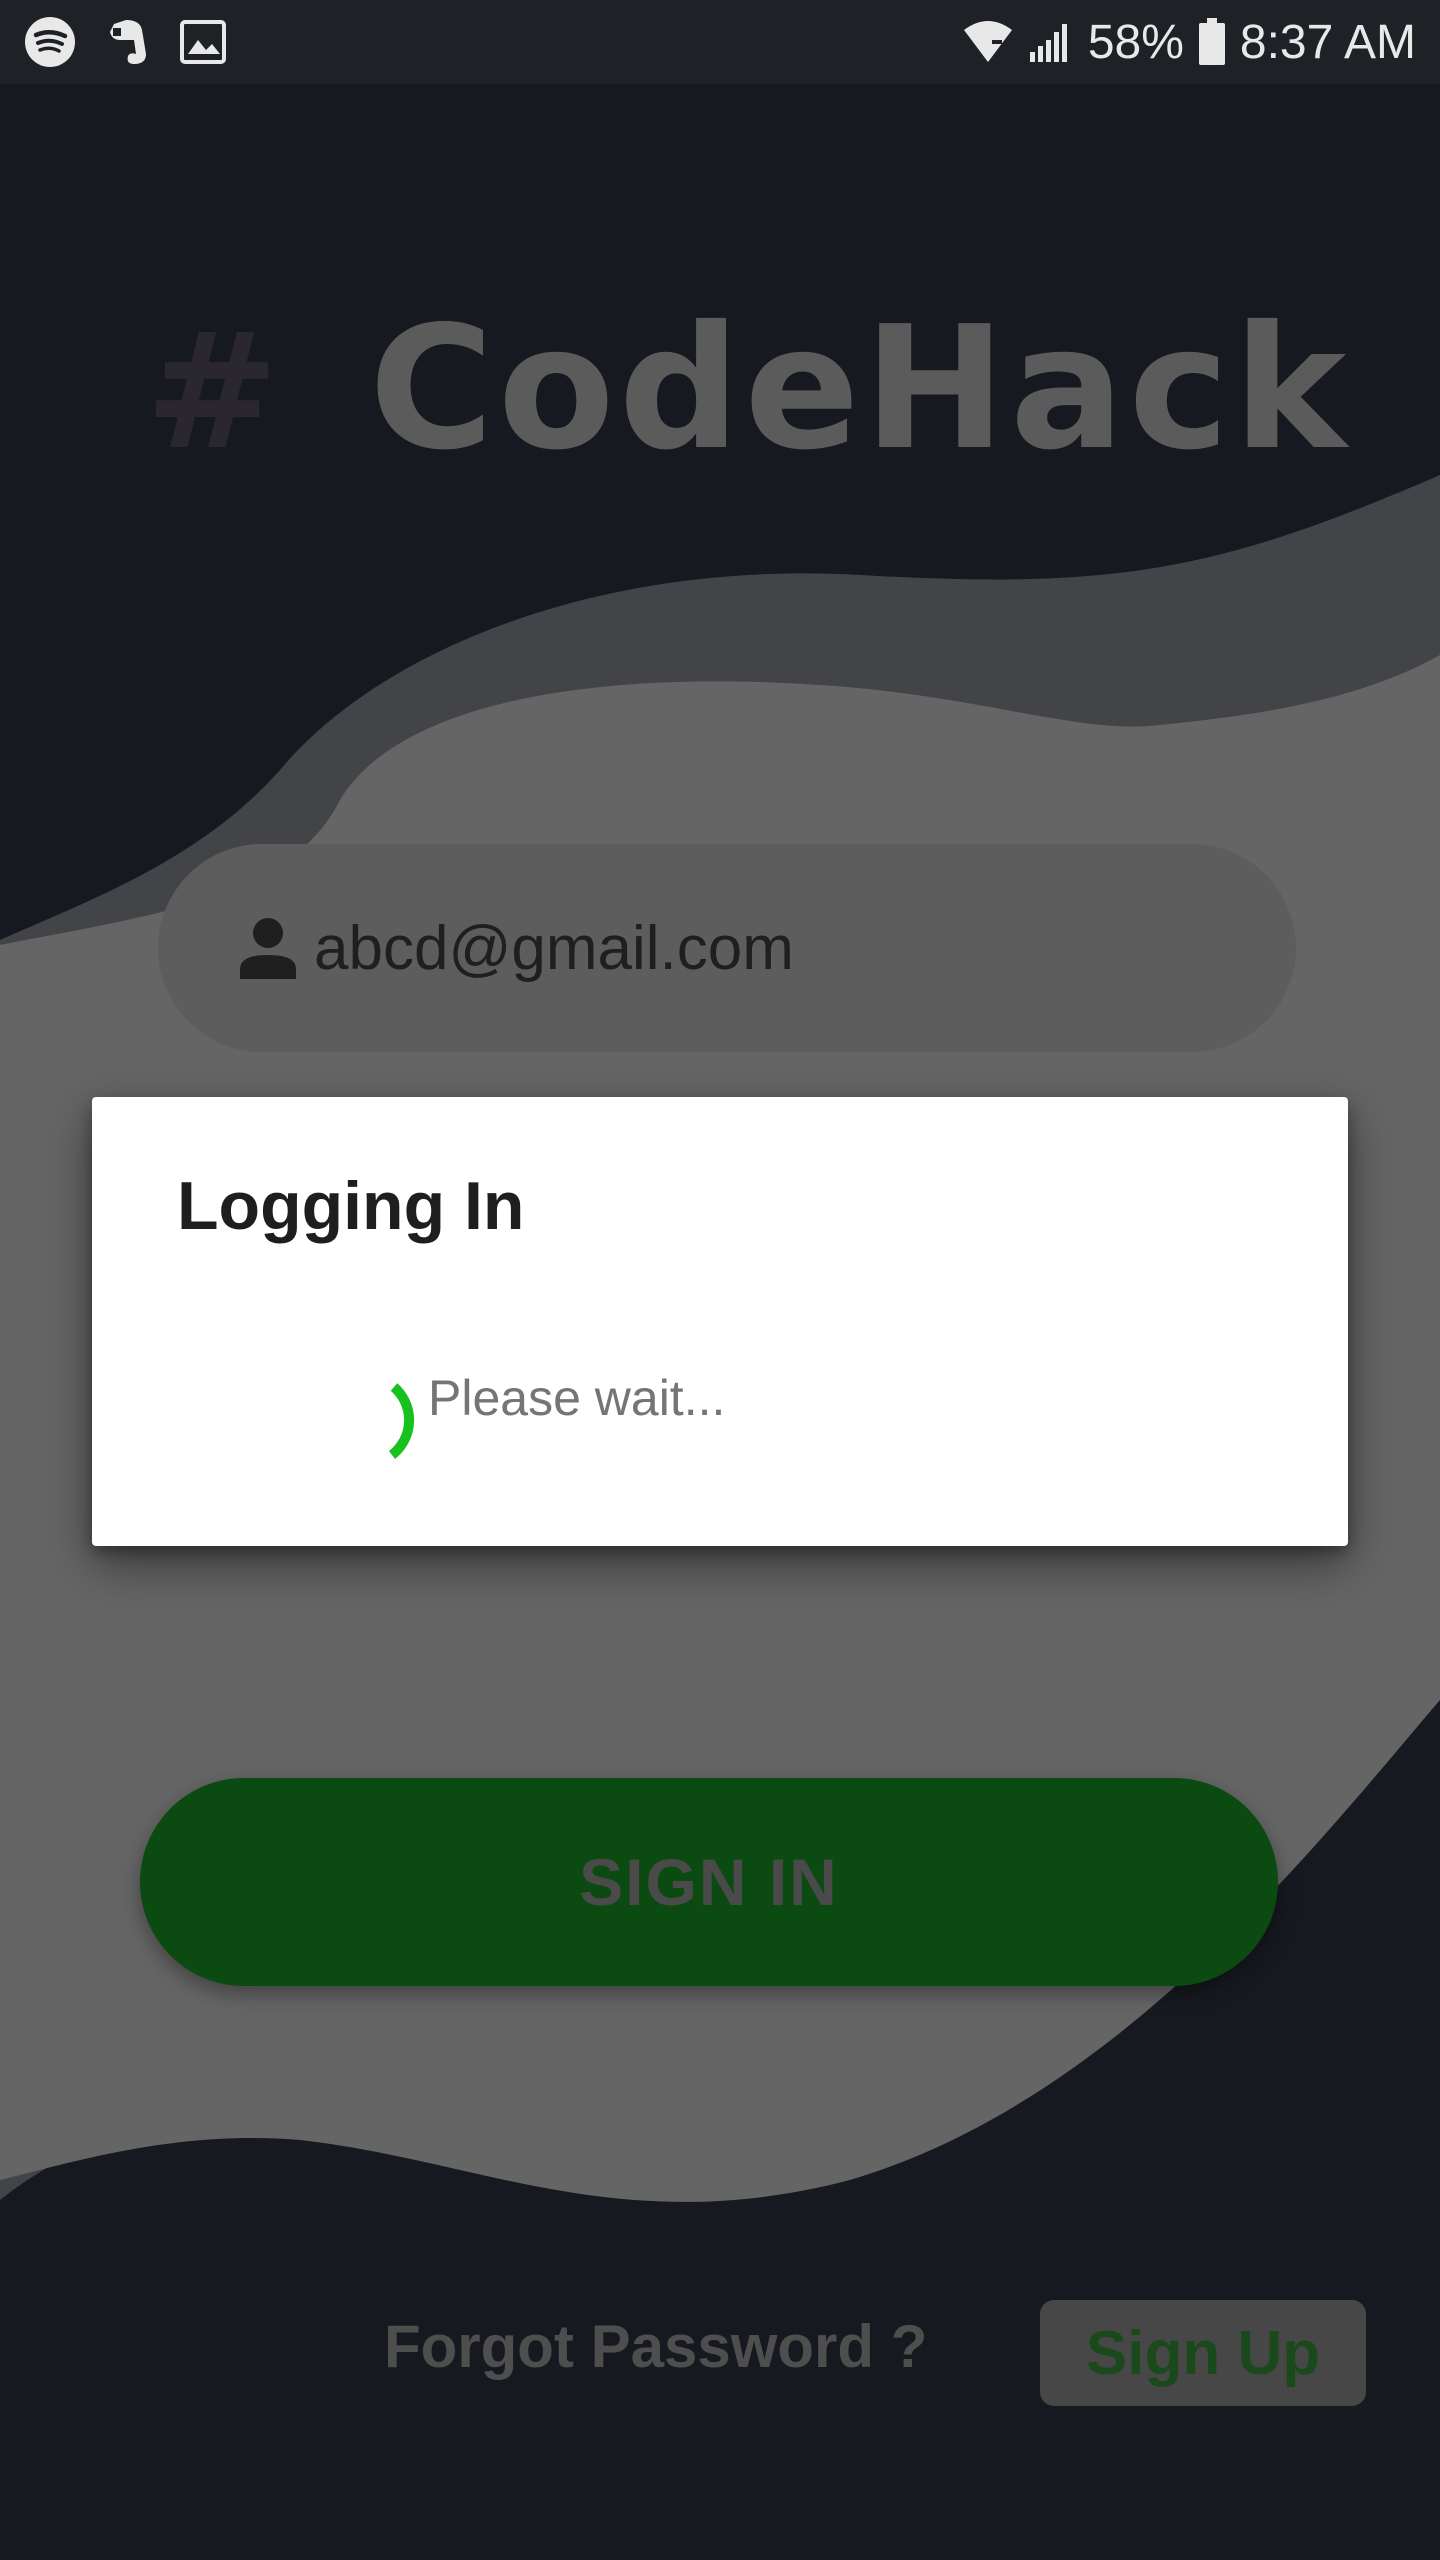  What do you see at coordinates (655, 2346) in the screenshot?
I see `forgot-password-link: Forgot Password ?` at bounding box center [655, 2346].